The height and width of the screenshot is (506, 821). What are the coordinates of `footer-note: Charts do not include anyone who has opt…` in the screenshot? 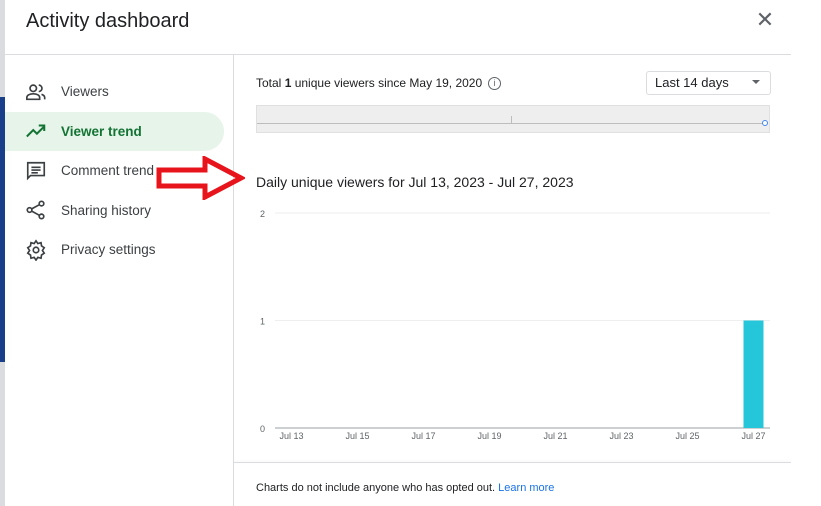 It's located at (405, 488).